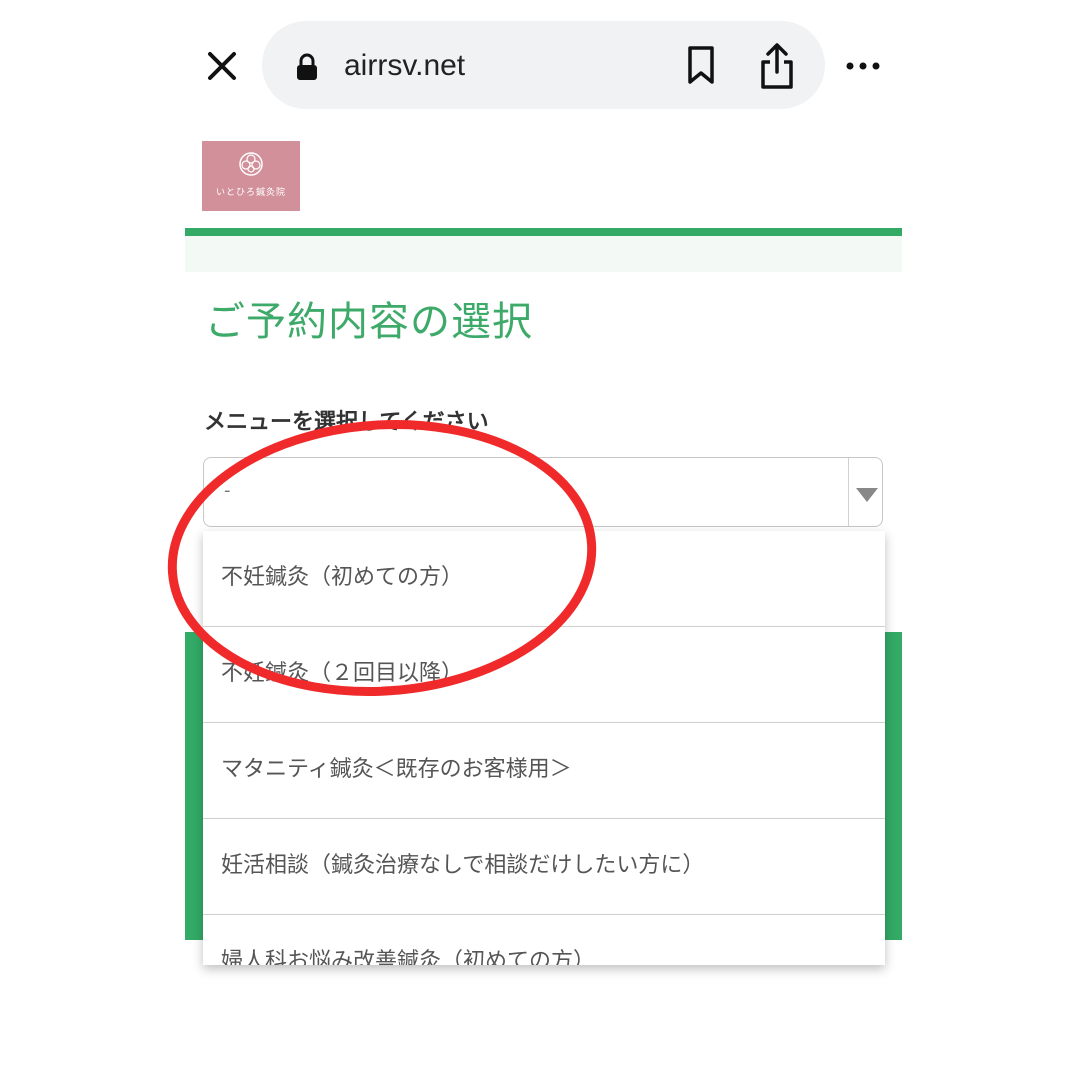 The image size is (1080, 1080). I want to click on menu-option-label: マタニティ鍼灸＜既存のお客様用＞, so click(396, 769).